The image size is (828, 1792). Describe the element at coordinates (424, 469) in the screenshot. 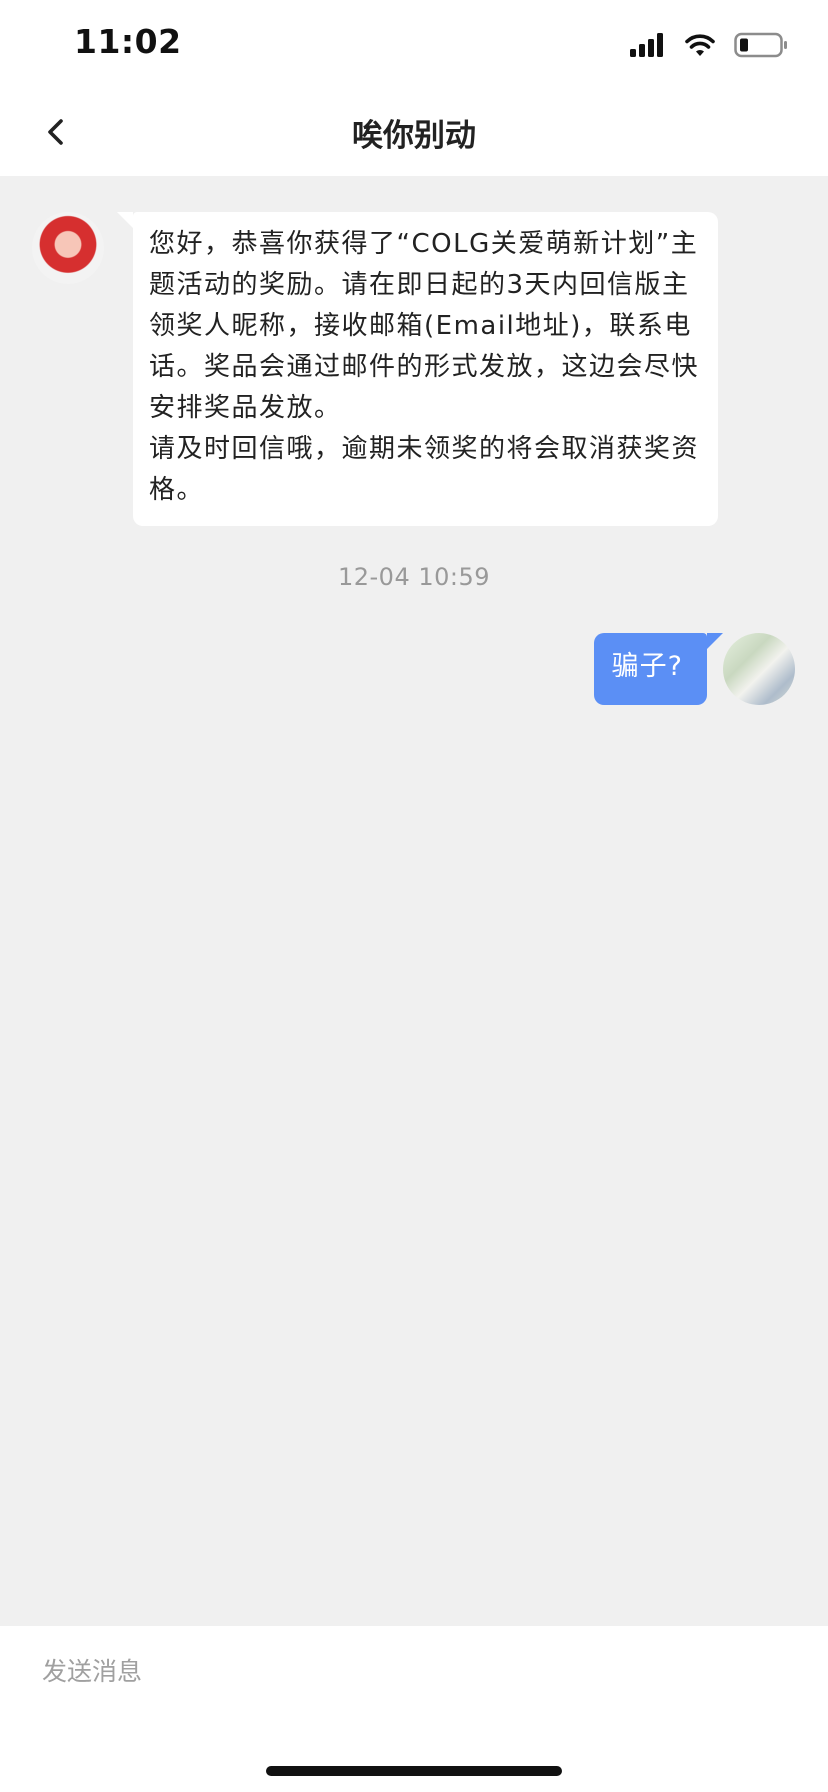

I see `message-text: 请及时回信哦，逾期未领奖的将会取消获奖资格。` at that location.